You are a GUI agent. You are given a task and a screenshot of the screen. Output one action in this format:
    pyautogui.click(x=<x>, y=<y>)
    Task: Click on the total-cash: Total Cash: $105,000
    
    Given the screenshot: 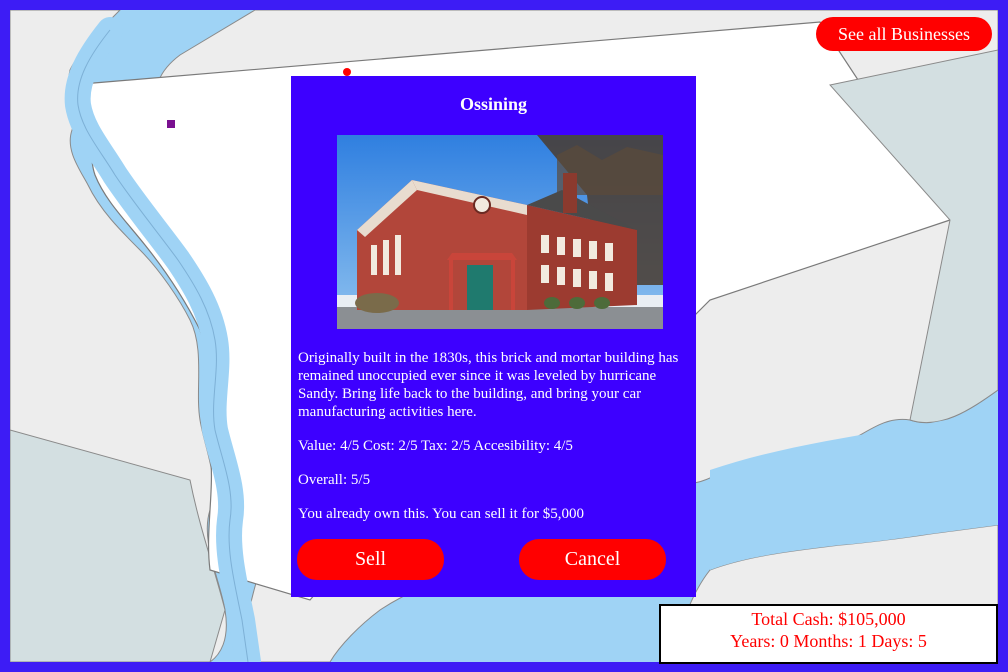 What is the action you would take?
    pyautogui.click(x=828, y=619)
    